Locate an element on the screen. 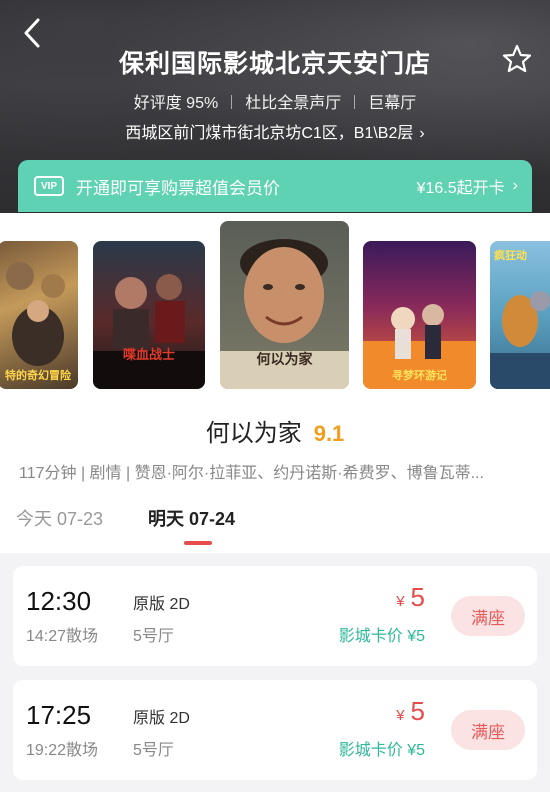  movie-score: 9.1 is located at coordinates (329, 433).